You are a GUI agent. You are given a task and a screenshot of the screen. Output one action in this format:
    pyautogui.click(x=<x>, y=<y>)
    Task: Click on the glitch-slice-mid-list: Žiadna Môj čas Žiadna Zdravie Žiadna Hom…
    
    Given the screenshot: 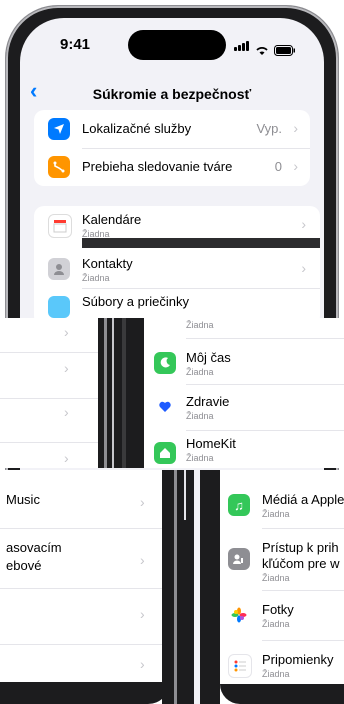 What is the action you would take?
    pyautogui.click(x=244, y=393)
    